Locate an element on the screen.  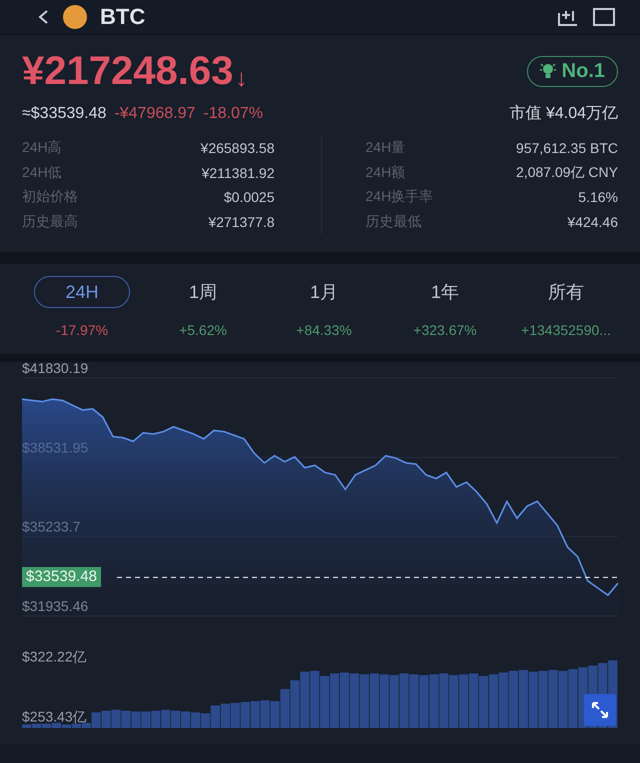
expand-button is located at coordinates (600, 710).